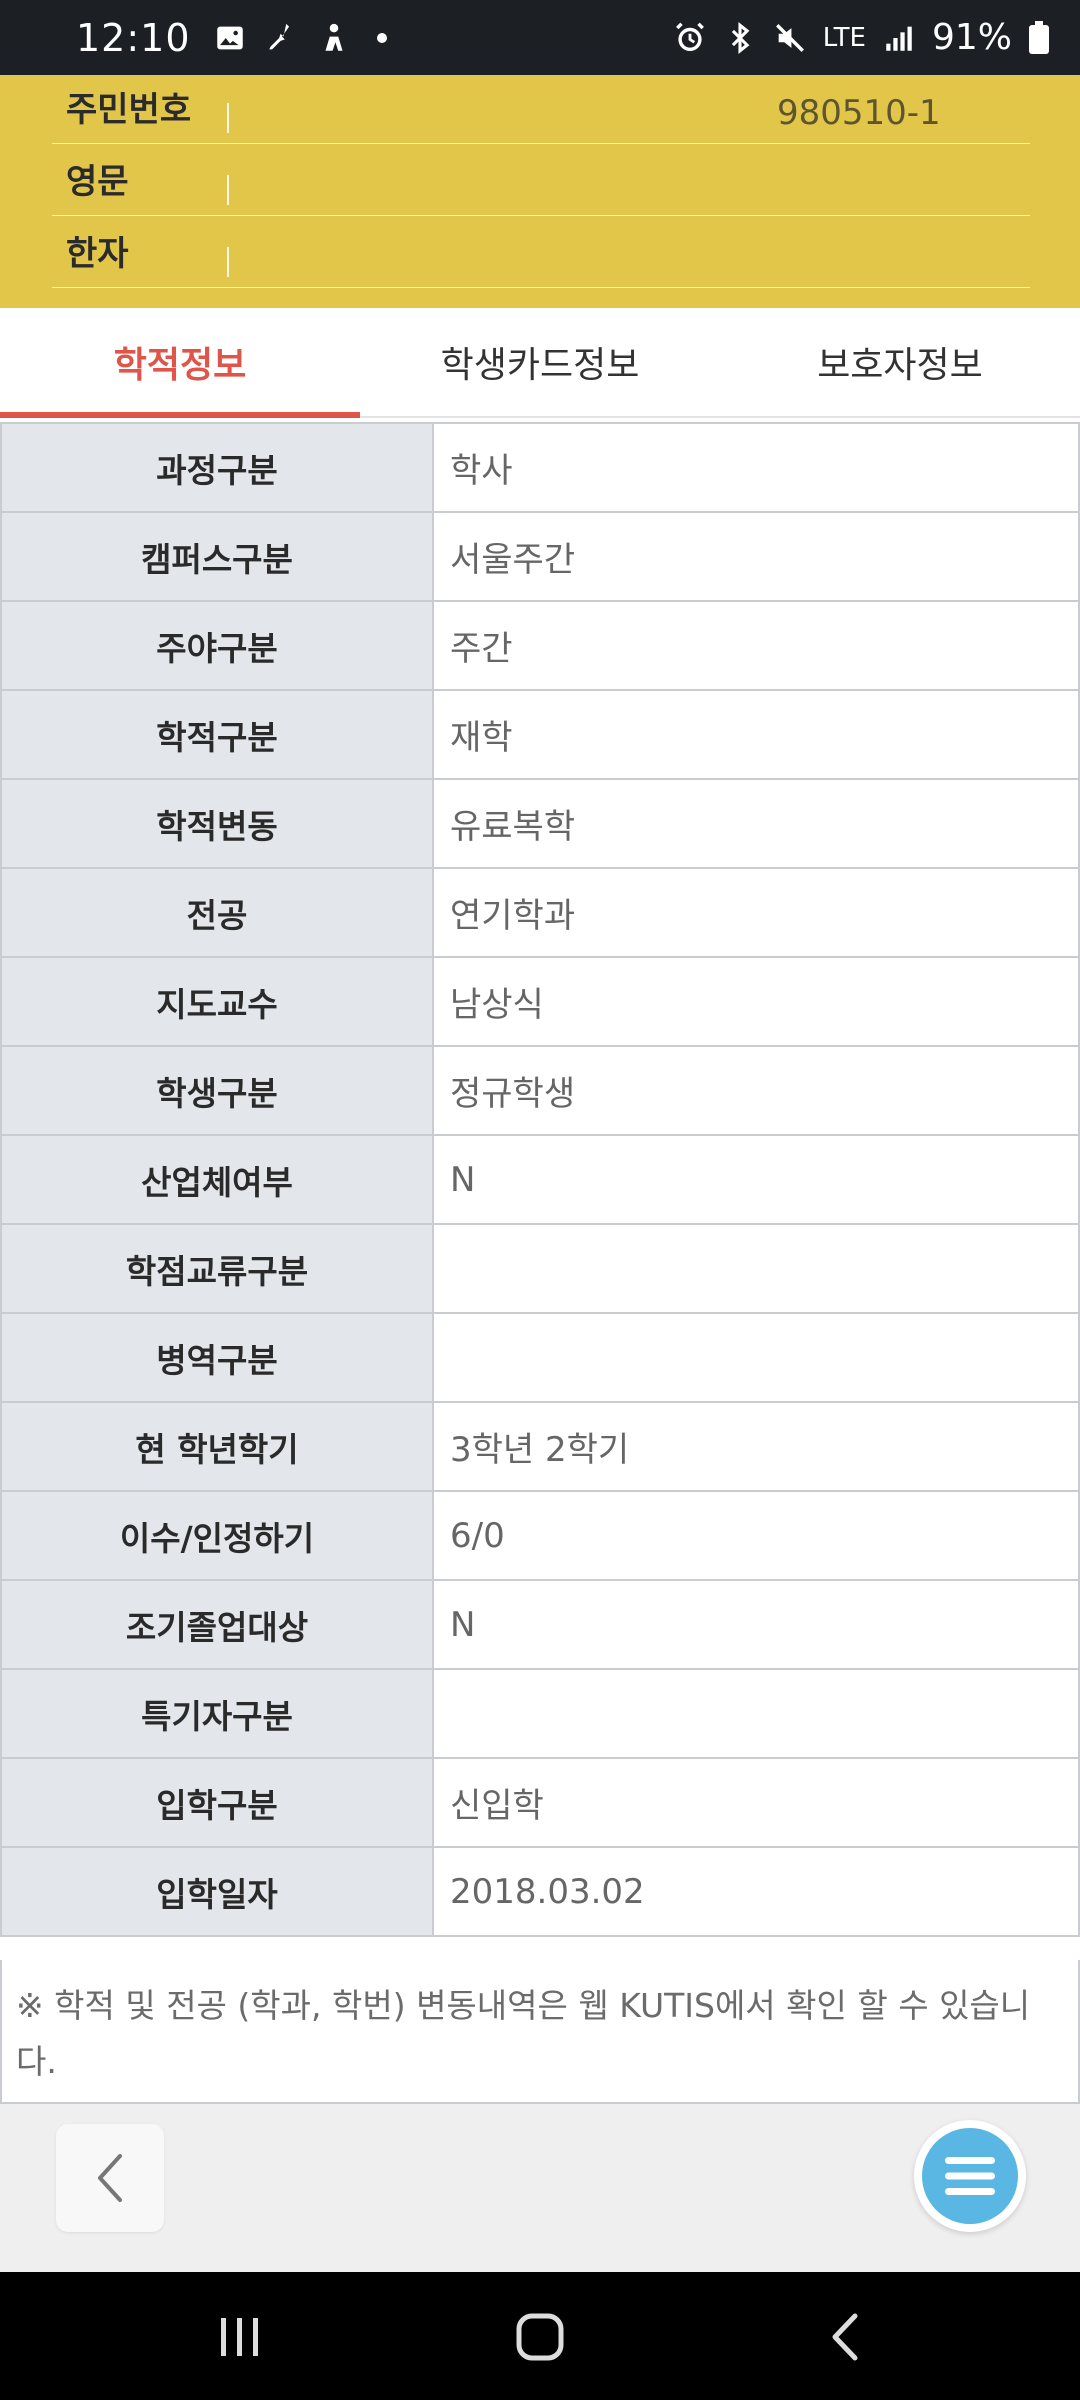 Image resolution: width=1080 pixels, height=2400 pixels. I want to click on row-value: 학사, so click(756, 467).